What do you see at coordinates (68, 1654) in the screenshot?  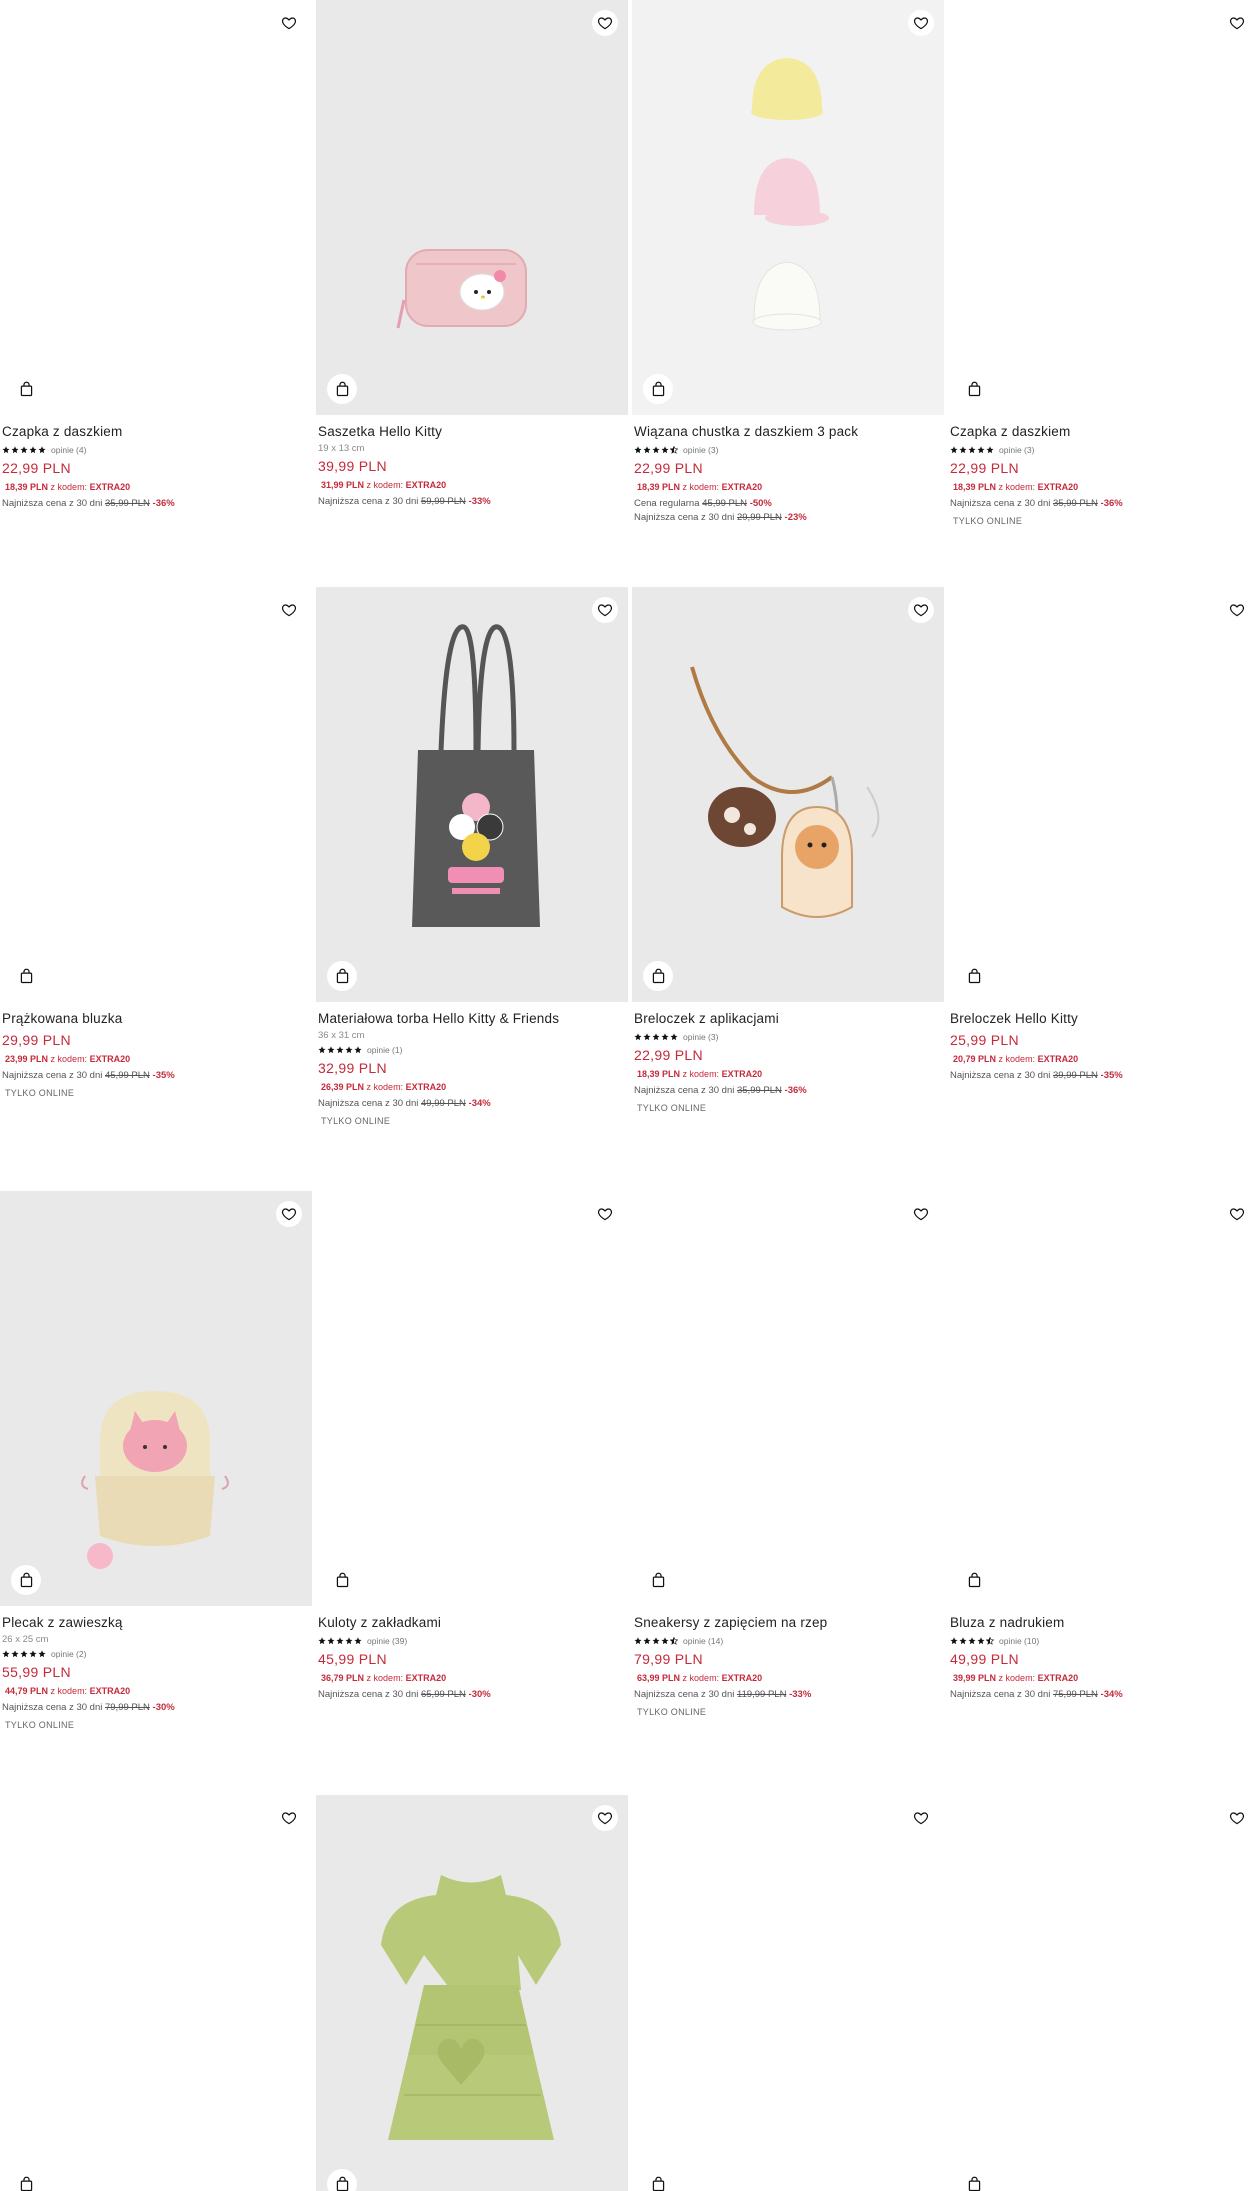 I see `review-count: opinie (2)` at bounding box center [68, 1654].